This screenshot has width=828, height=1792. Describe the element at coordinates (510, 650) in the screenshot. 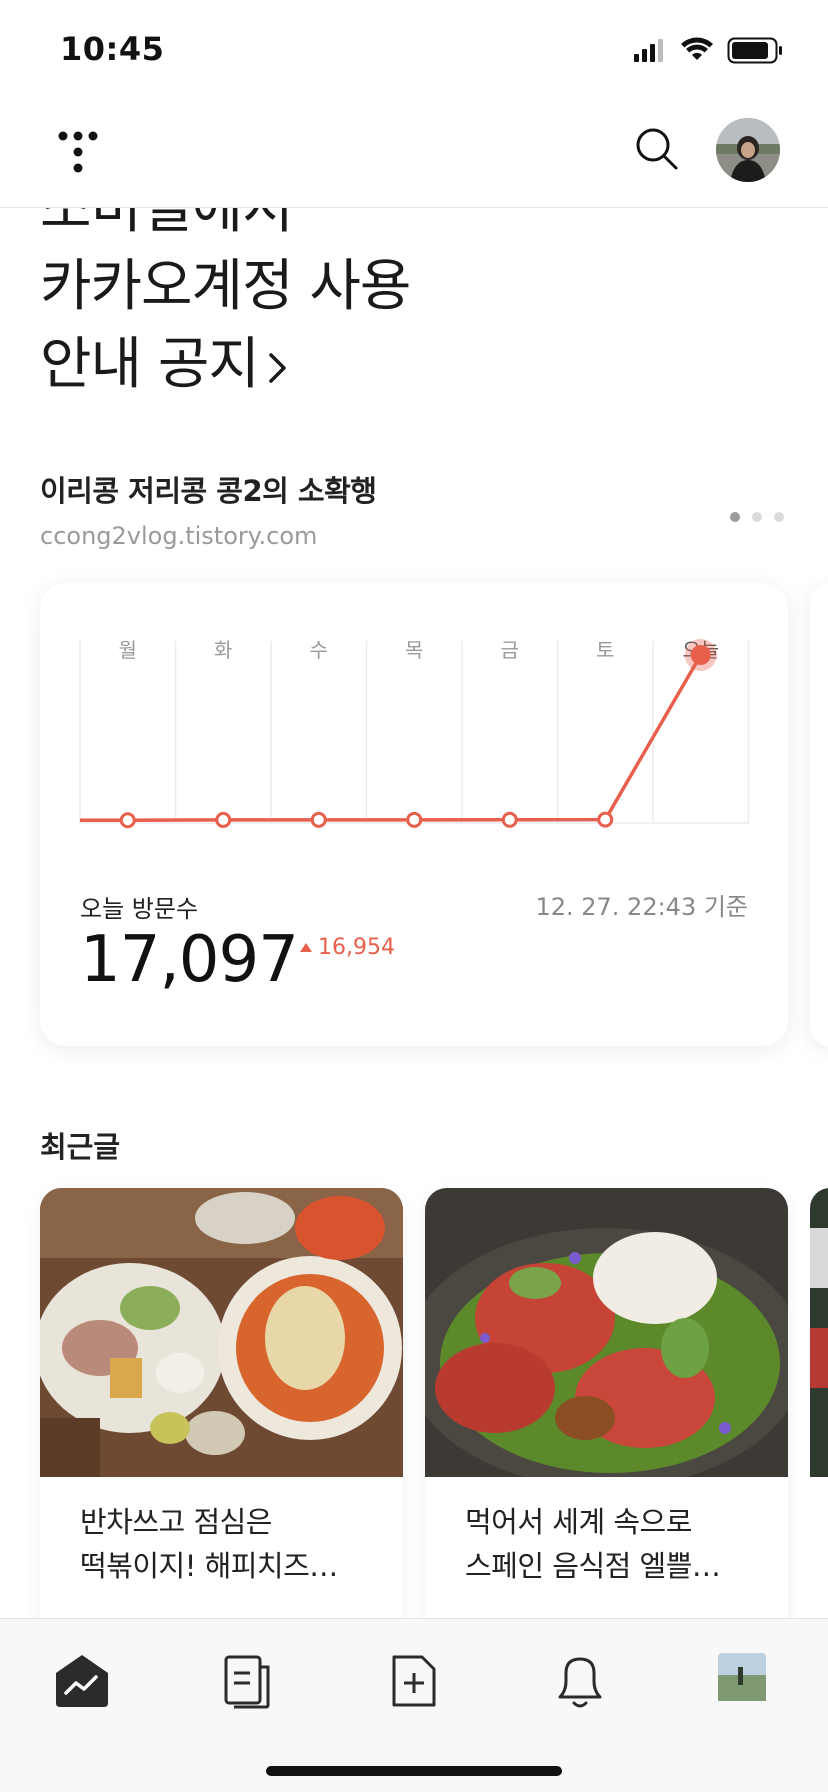

I see `chart-tick-label: 금` at that location.